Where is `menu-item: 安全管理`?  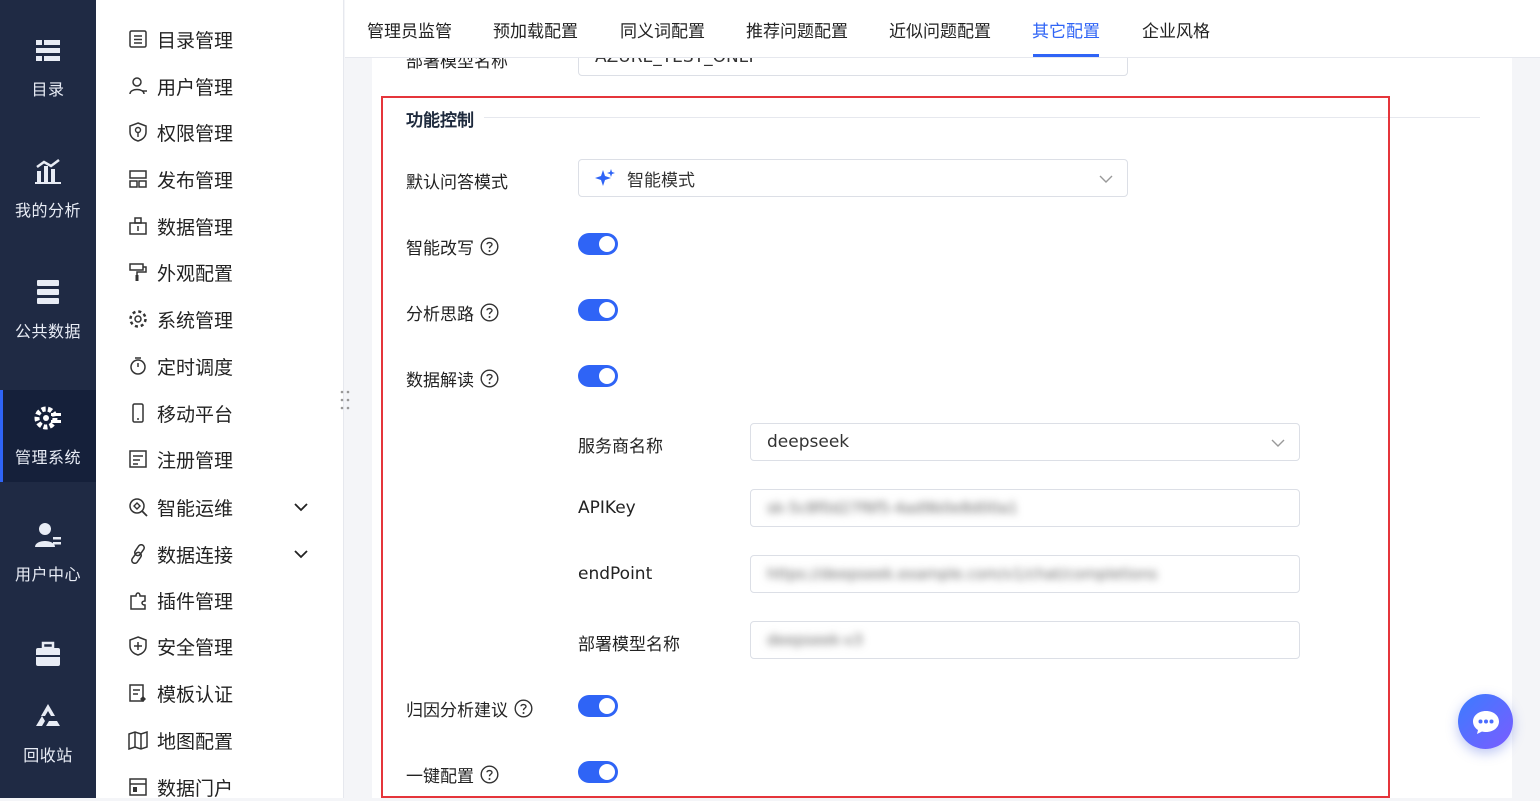
menu-item: 安全管理 is located at coordinates (233, 646).